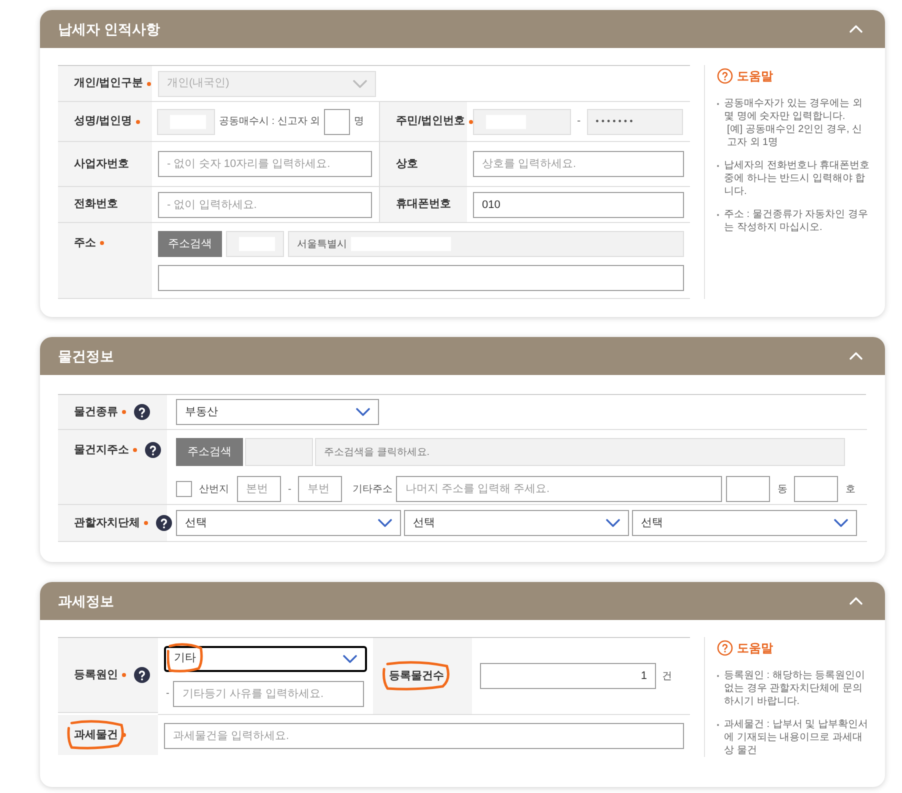 The image size is (902, 793). What do you see at coordinates (96, 675) in the screenshot?
I see `field-label: 등록원인` at bounding box center [96, 675].